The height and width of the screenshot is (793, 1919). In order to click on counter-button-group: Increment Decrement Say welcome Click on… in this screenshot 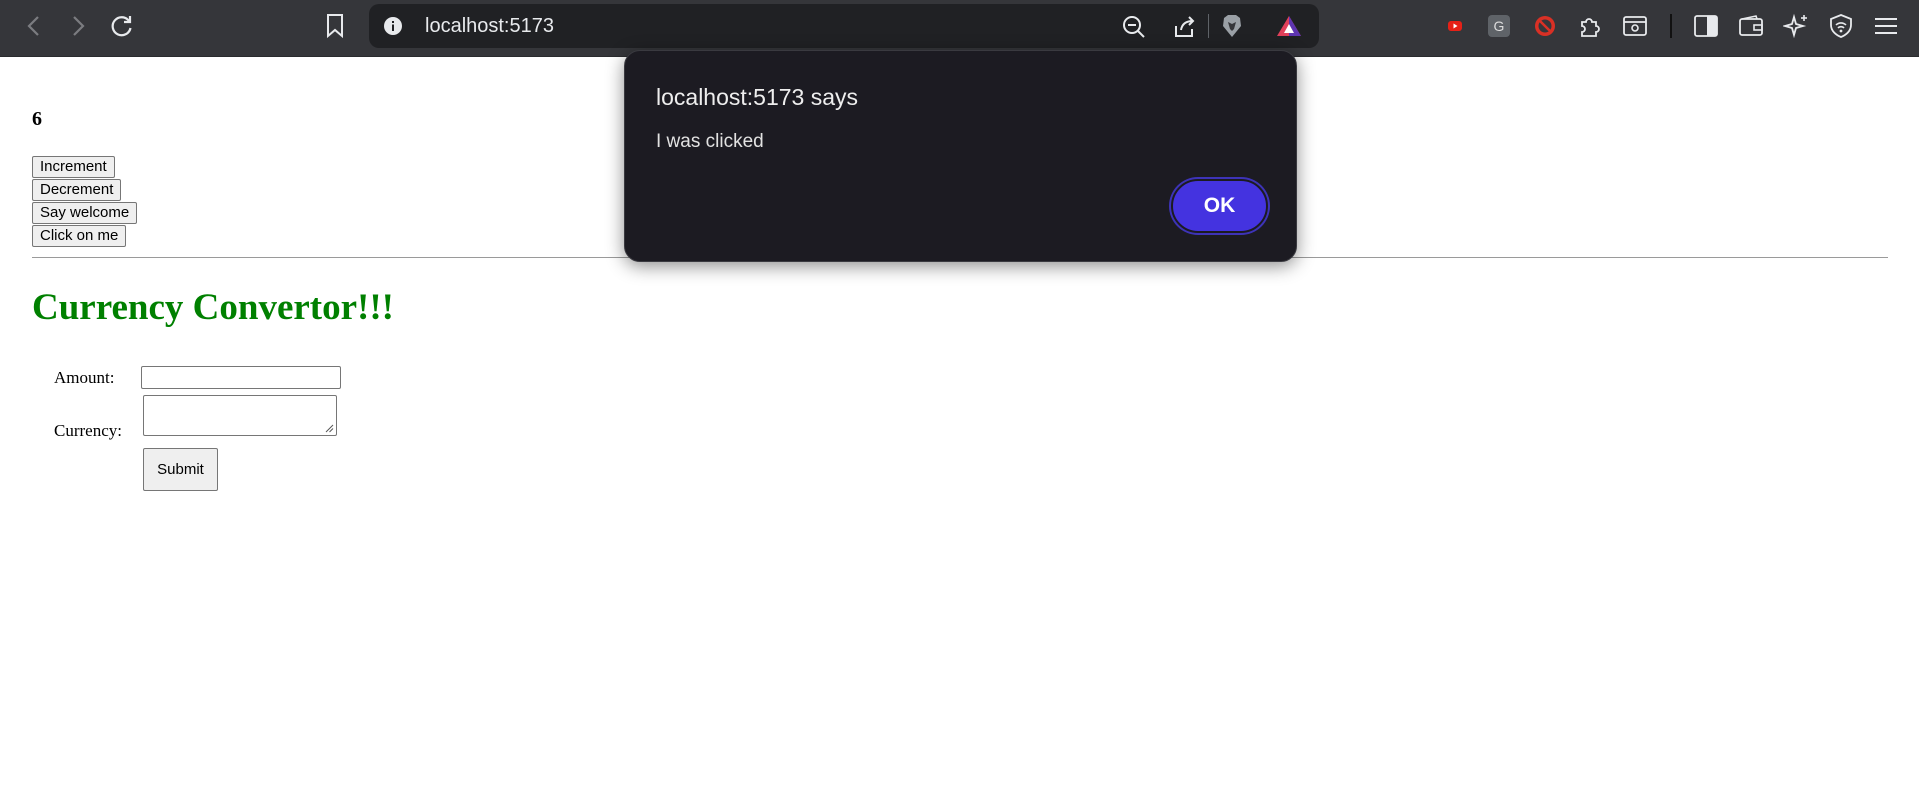, I will do `click(85, 202)`.